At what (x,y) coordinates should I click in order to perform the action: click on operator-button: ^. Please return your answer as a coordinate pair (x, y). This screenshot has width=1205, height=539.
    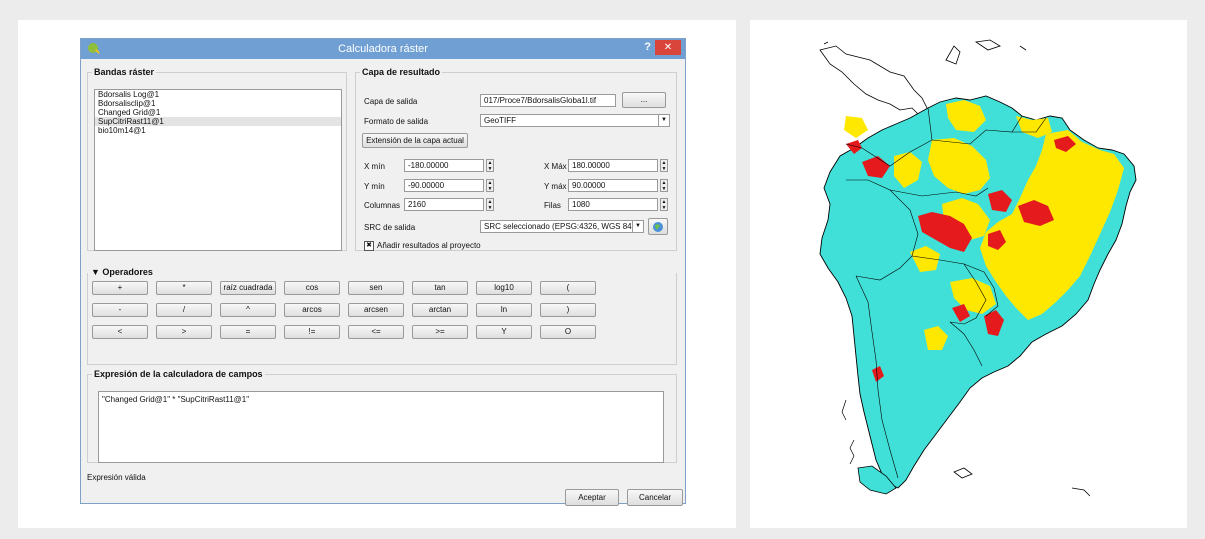
    Looking at the image, I should click on (248, 310).